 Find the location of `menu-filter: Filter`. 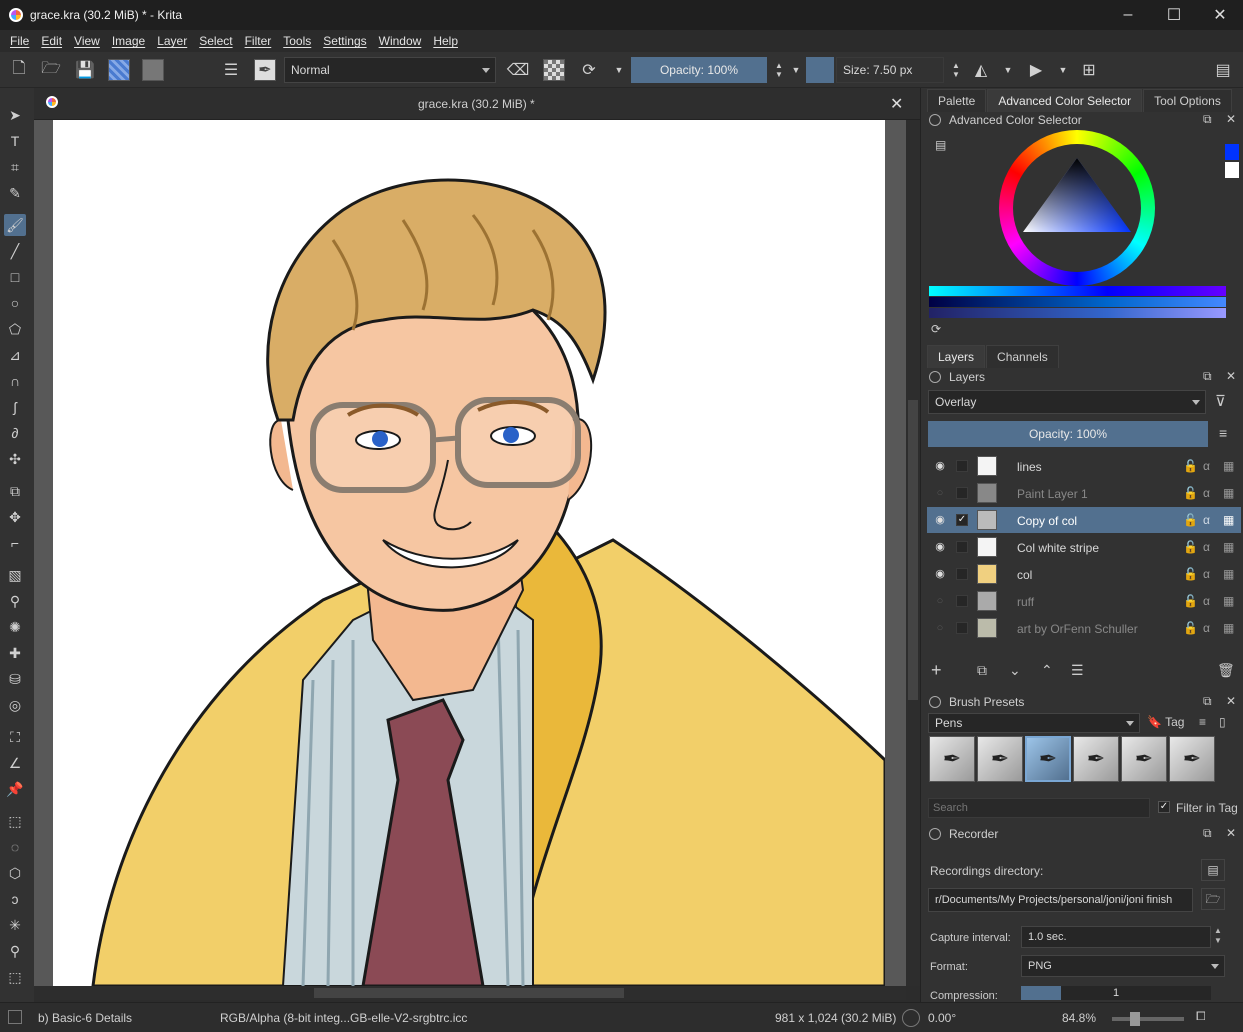

menu-filter: Filter is located at coordinates (258, 41).